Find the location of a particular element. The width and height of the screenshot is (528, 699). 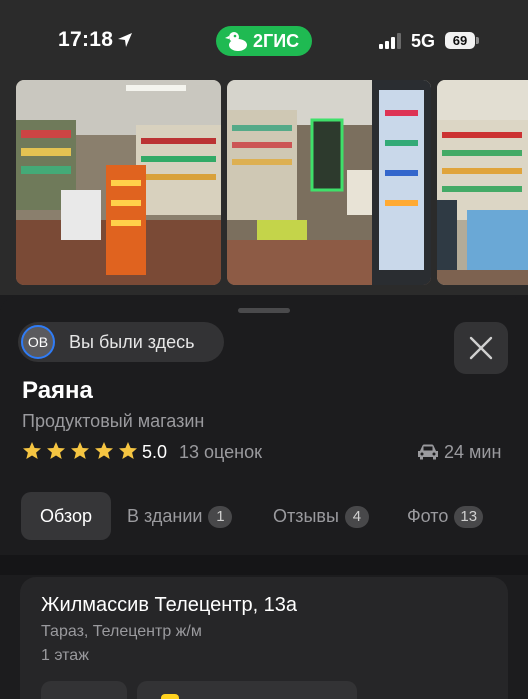

brand-label: 2ГИС is located at coordinates (276, 41).